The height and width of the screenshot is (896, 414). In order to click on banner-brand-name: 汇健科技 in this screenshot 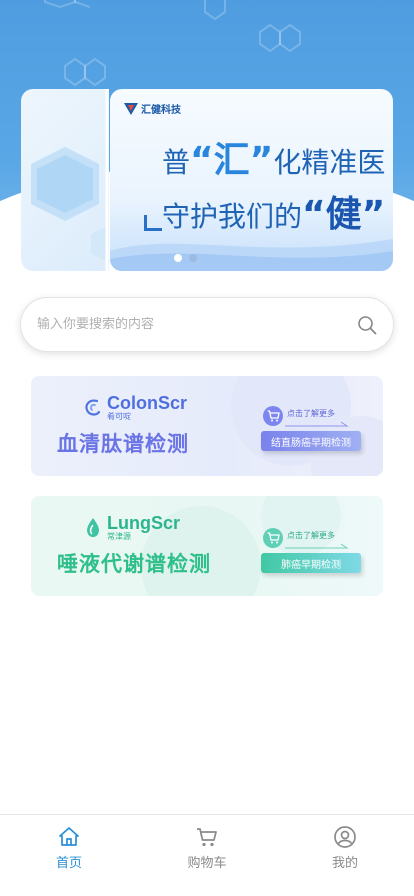, I will do `click(161, 110)`.